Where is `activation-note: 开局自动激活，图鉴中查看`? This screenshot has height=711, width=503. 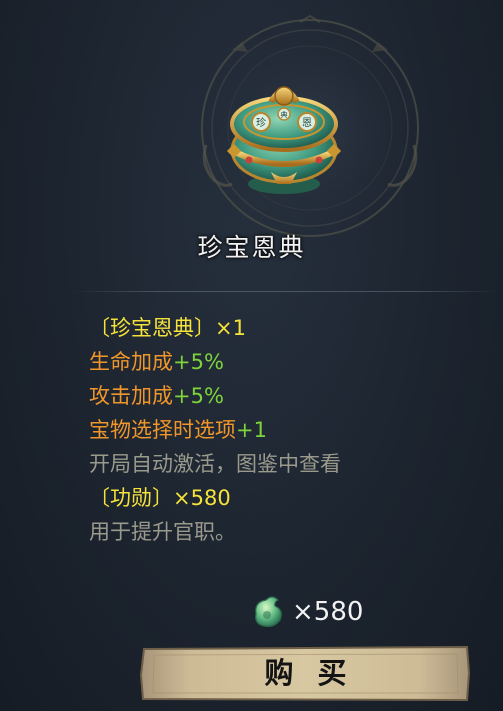 activation-note: 开局自动激活，图鉴中查看 is located at coordinates (215, 464).